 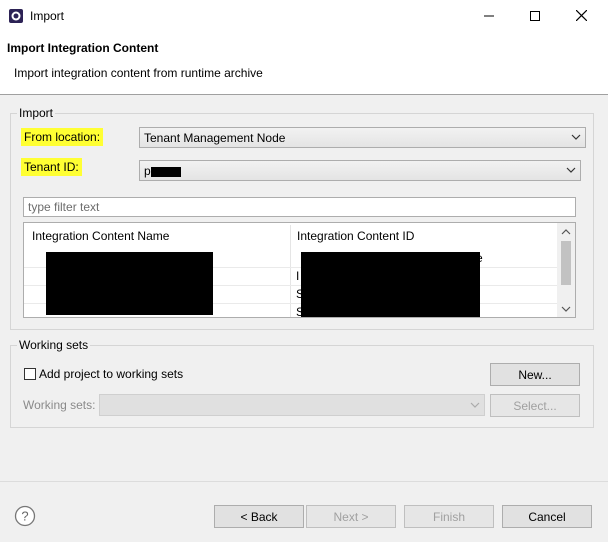 I want to click on wizard-title: Import Integration Content, so click(x=83, y=48).